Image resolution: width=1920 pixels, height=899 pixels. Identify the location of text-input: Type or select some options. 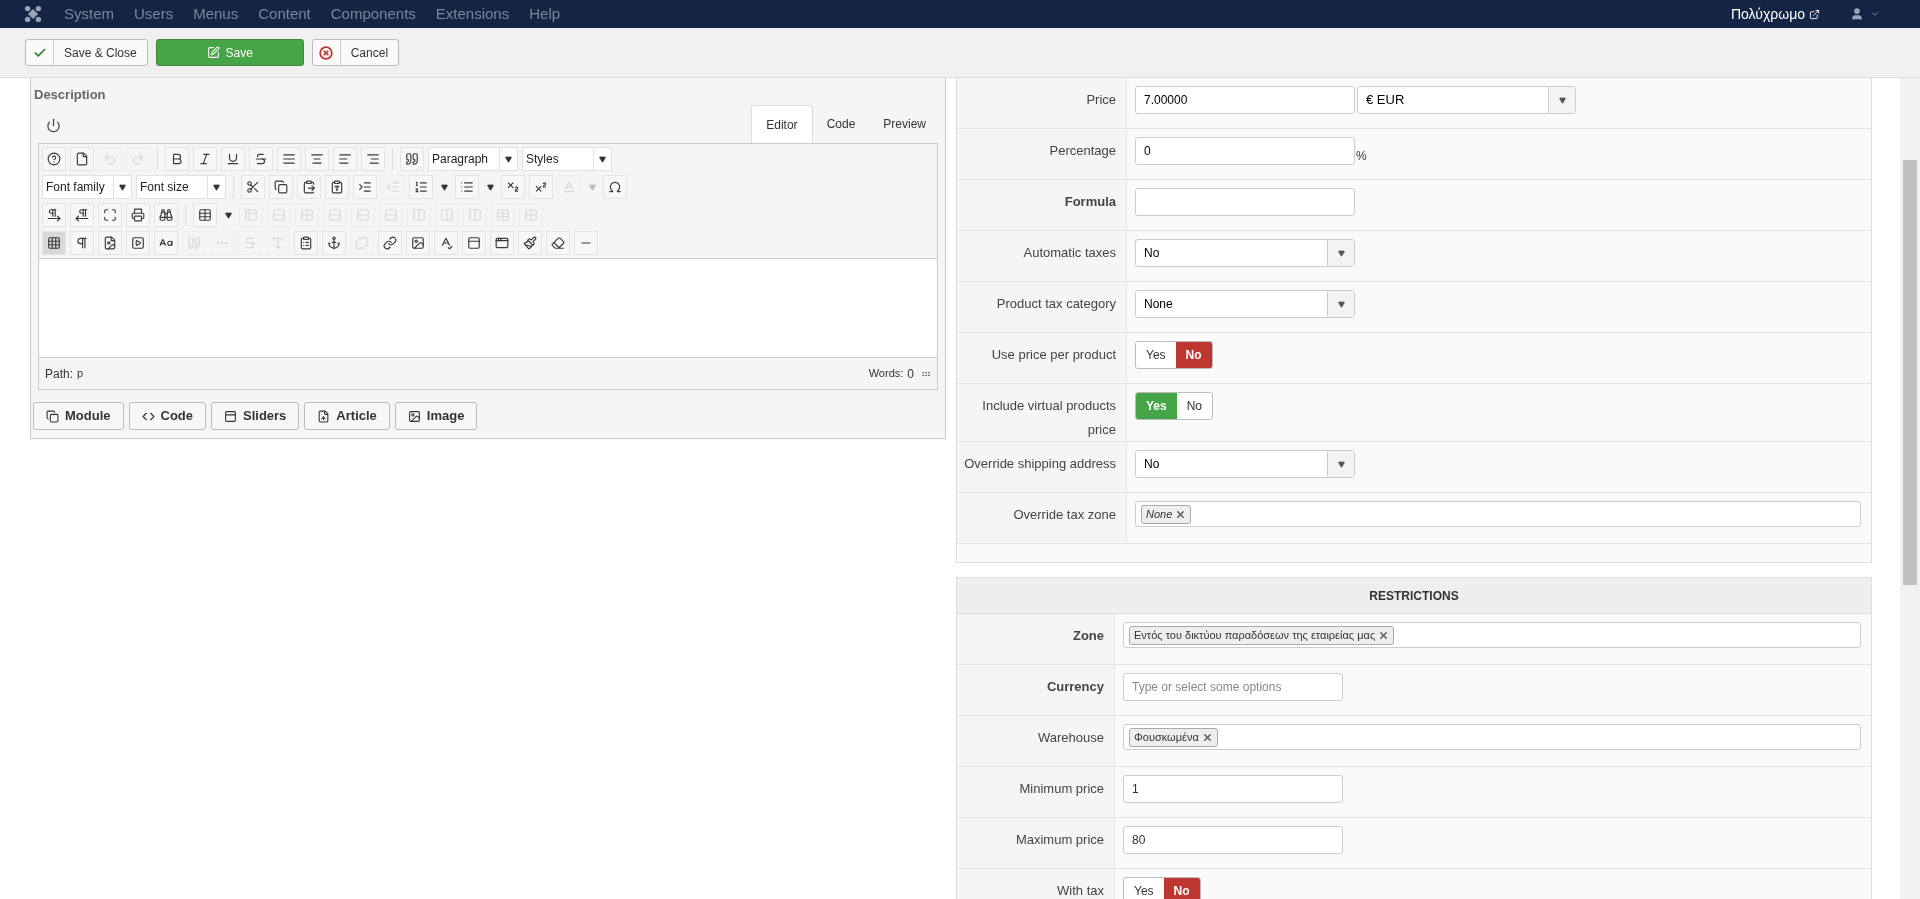
(1233, 687).